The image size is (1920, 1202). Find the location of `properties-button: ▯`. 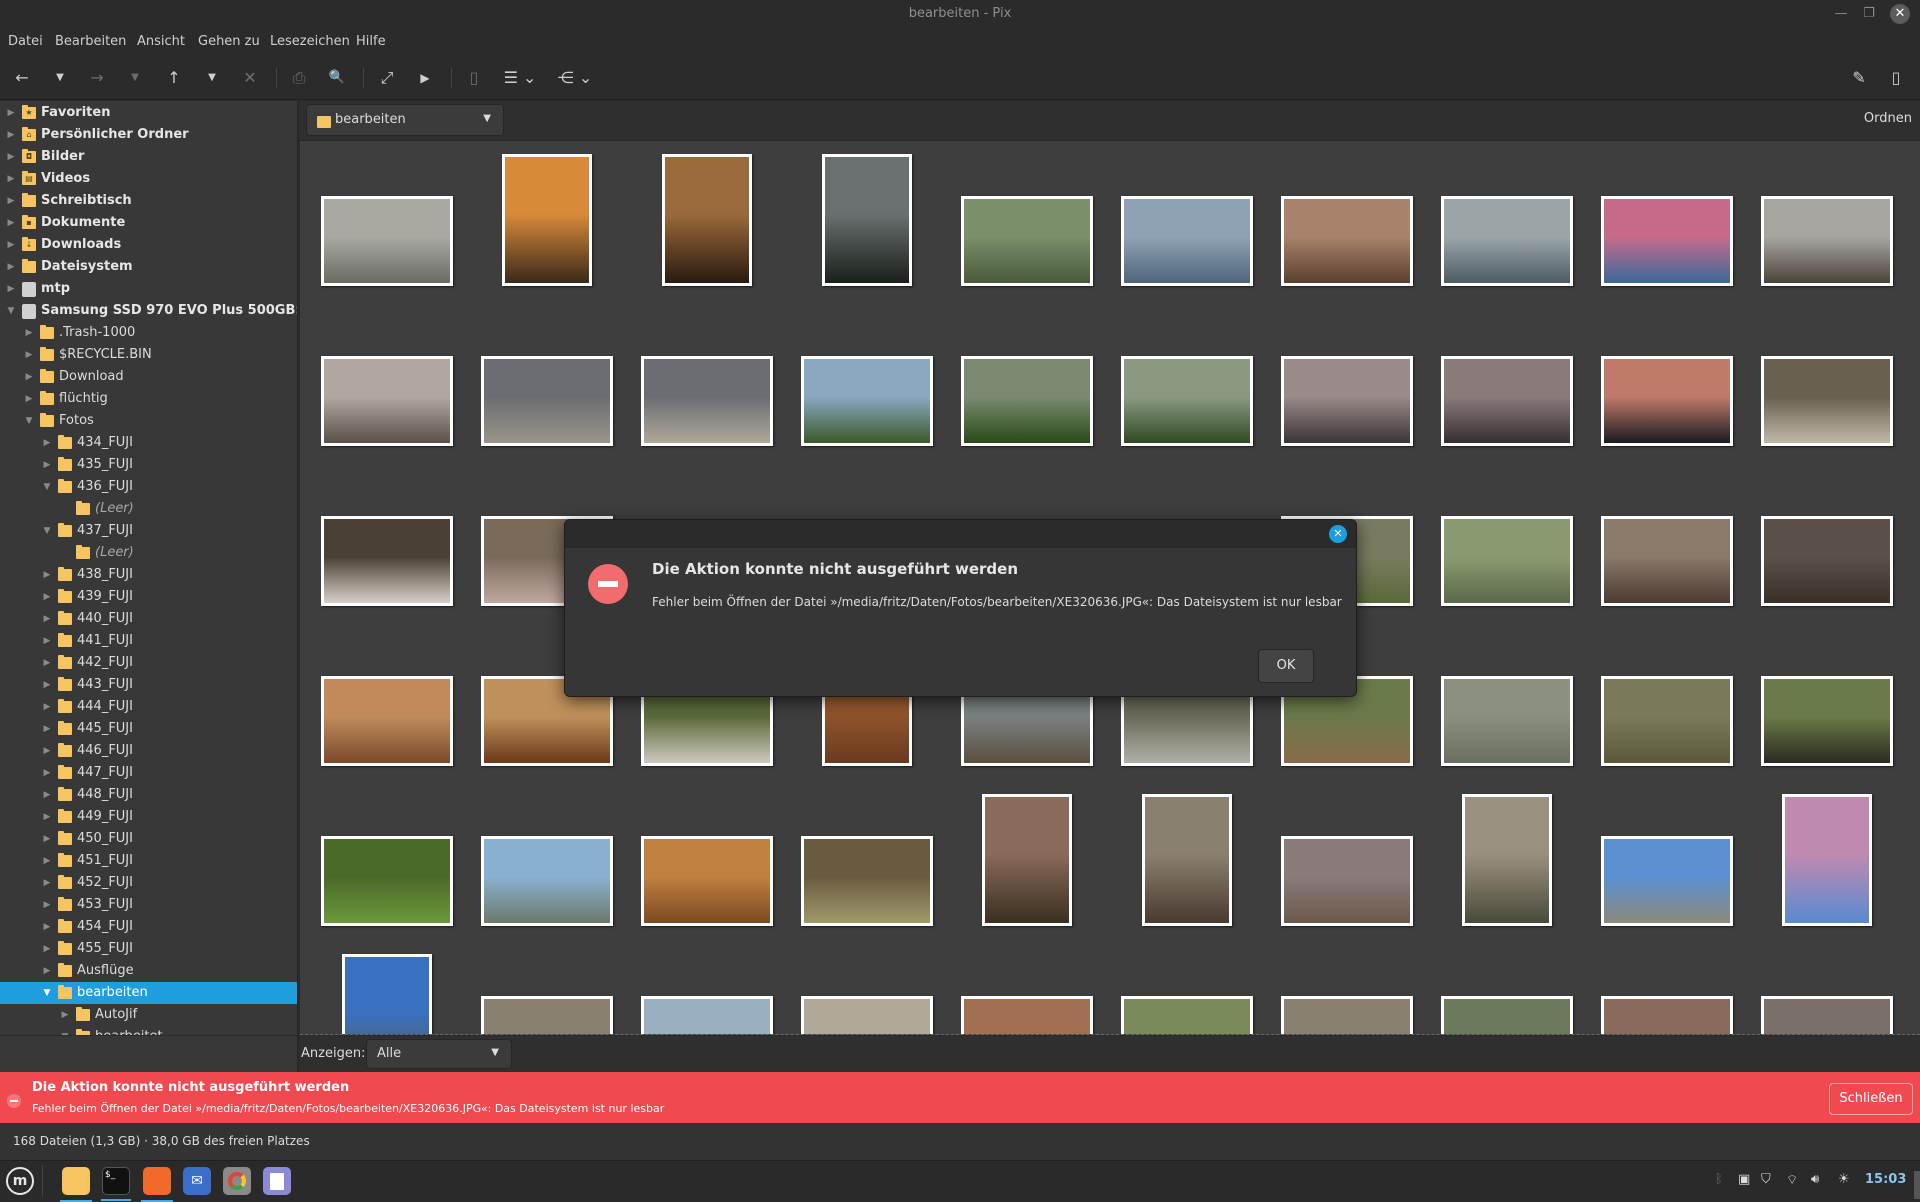

properties-button: ▯ is located at coordinates (474, 78).